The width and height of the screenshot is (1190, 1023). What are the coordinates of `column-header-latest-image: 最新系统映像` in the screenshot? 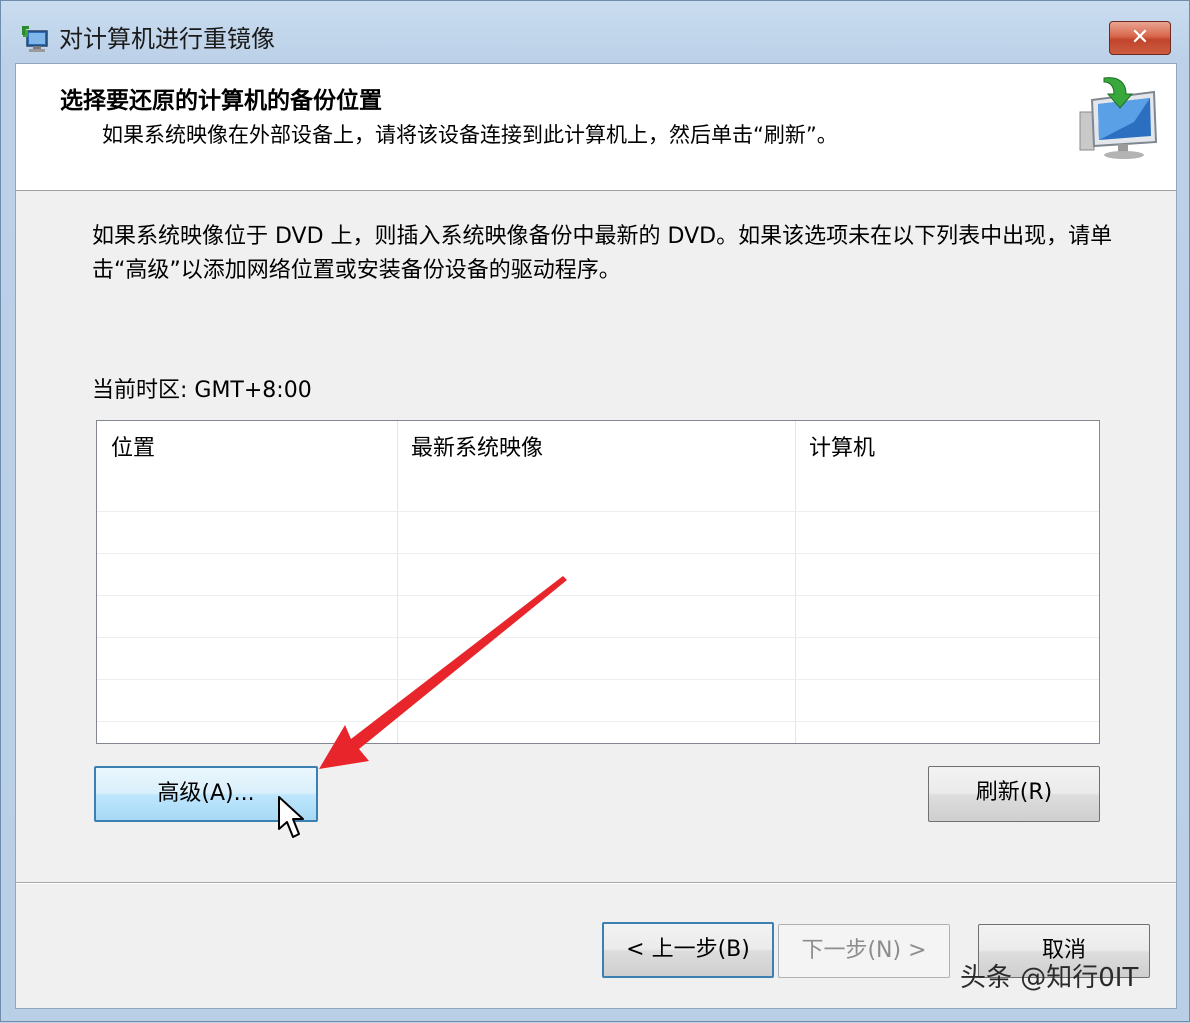 It's located at (596, 466).